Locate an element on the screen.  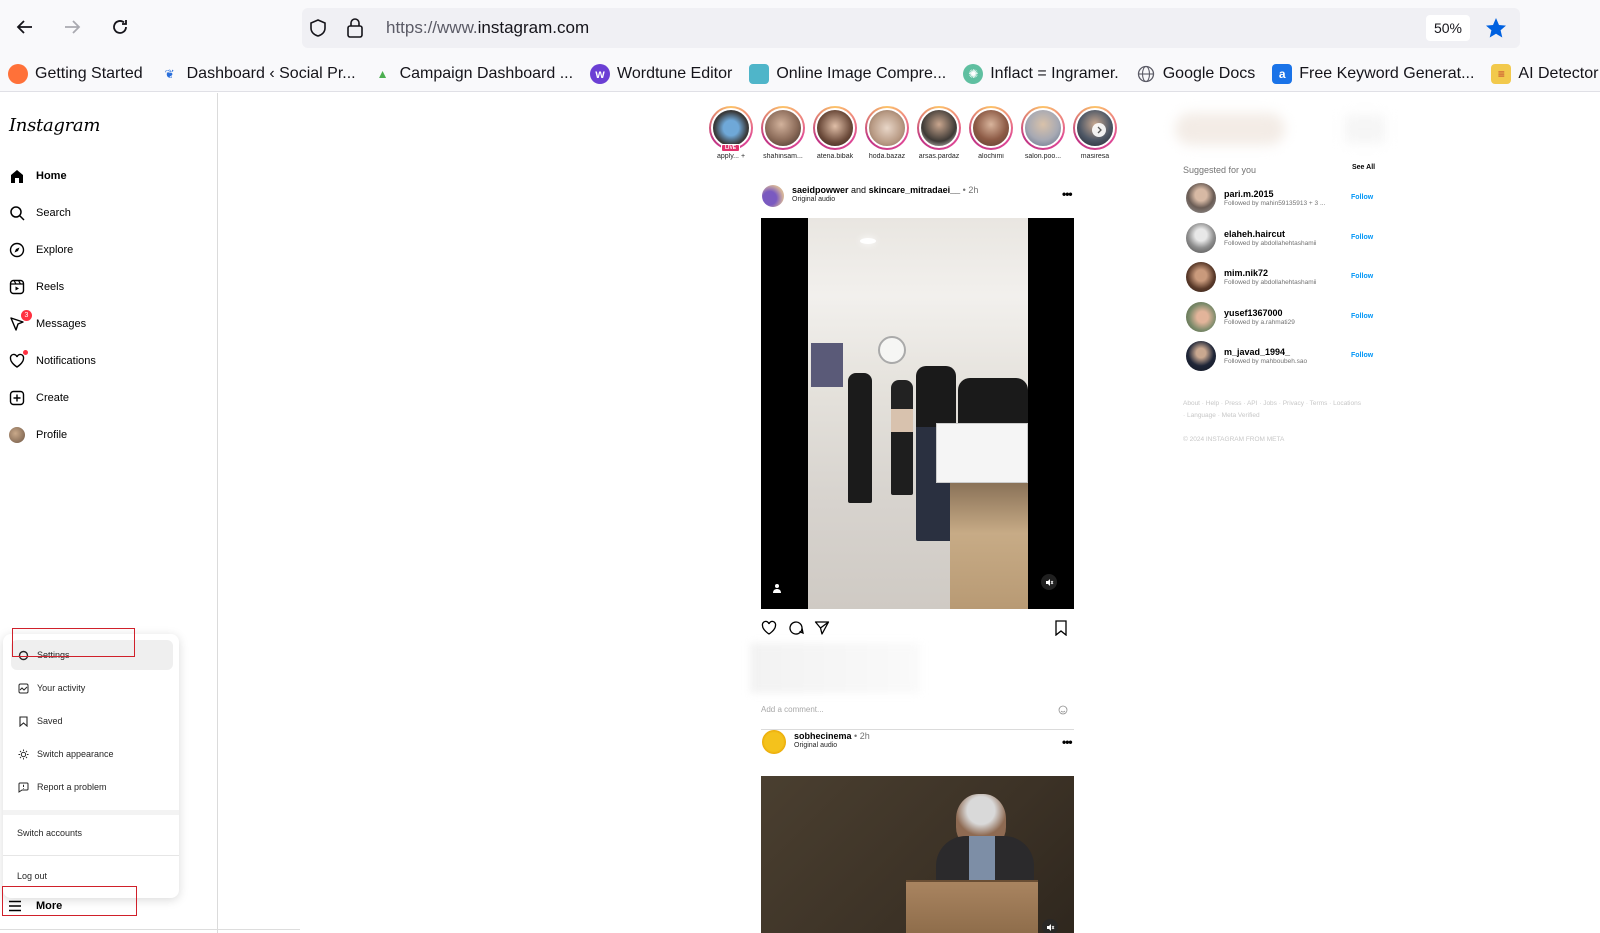
nav-reels: Reels is located at coordinates (36, 287).